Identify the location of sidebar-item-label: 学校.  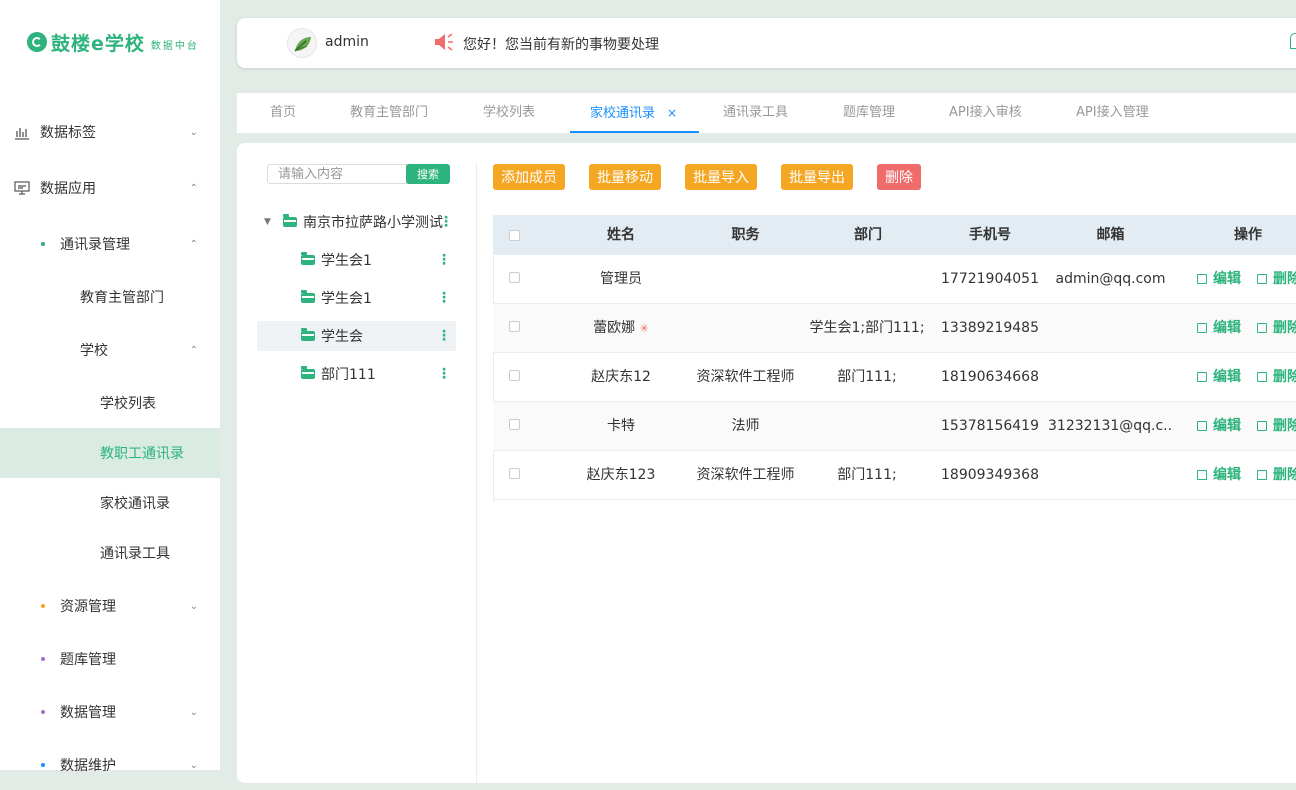
(94, 351).